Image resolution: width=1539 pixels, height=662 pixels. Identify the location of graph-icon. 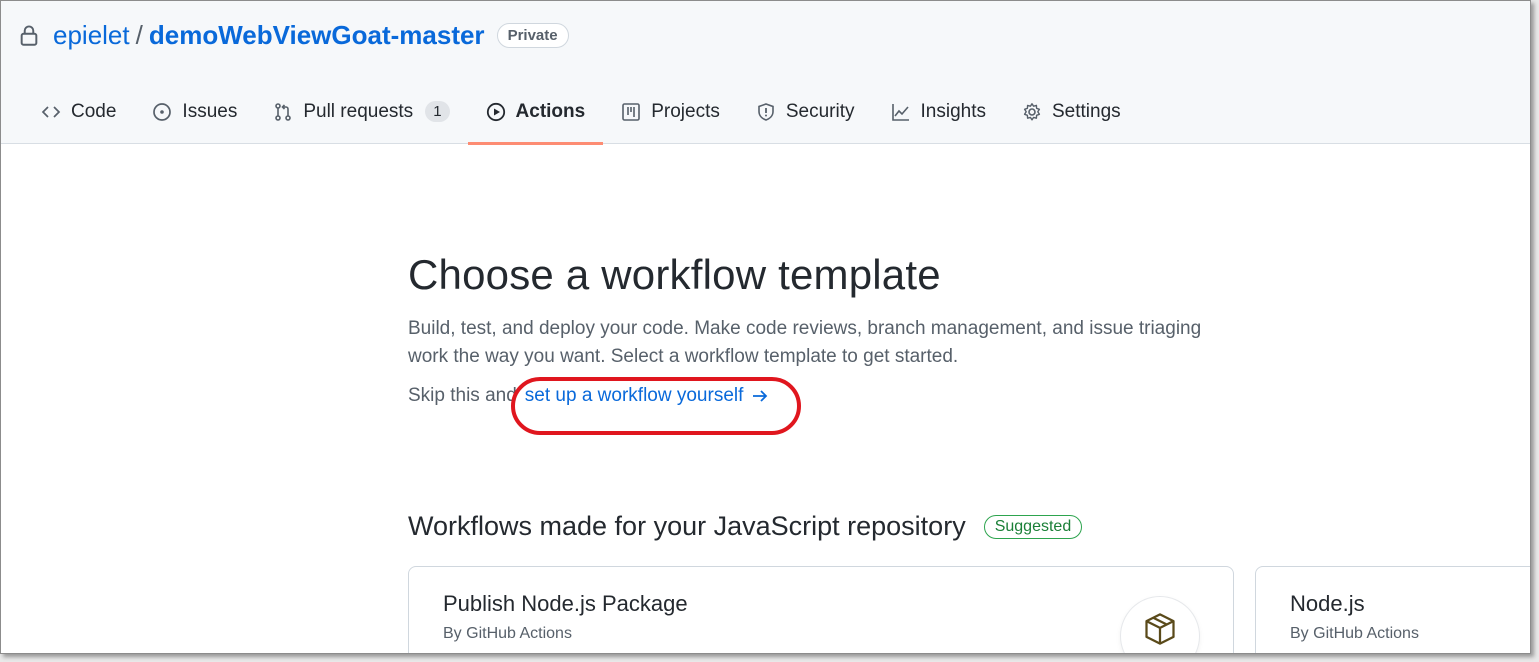
(900, 112).